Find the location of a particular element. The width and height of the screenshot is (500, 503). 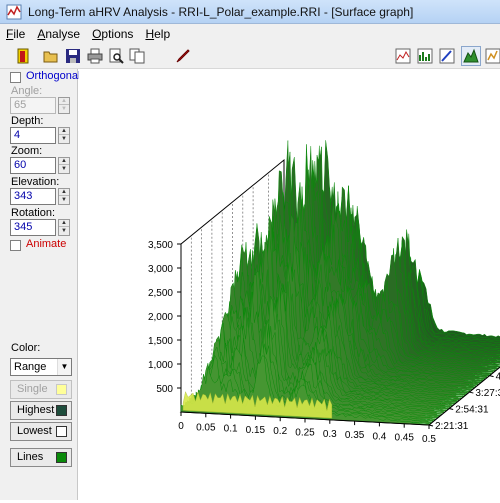

chevron-down-icon: ▼ is located at coordinates (64, 367).